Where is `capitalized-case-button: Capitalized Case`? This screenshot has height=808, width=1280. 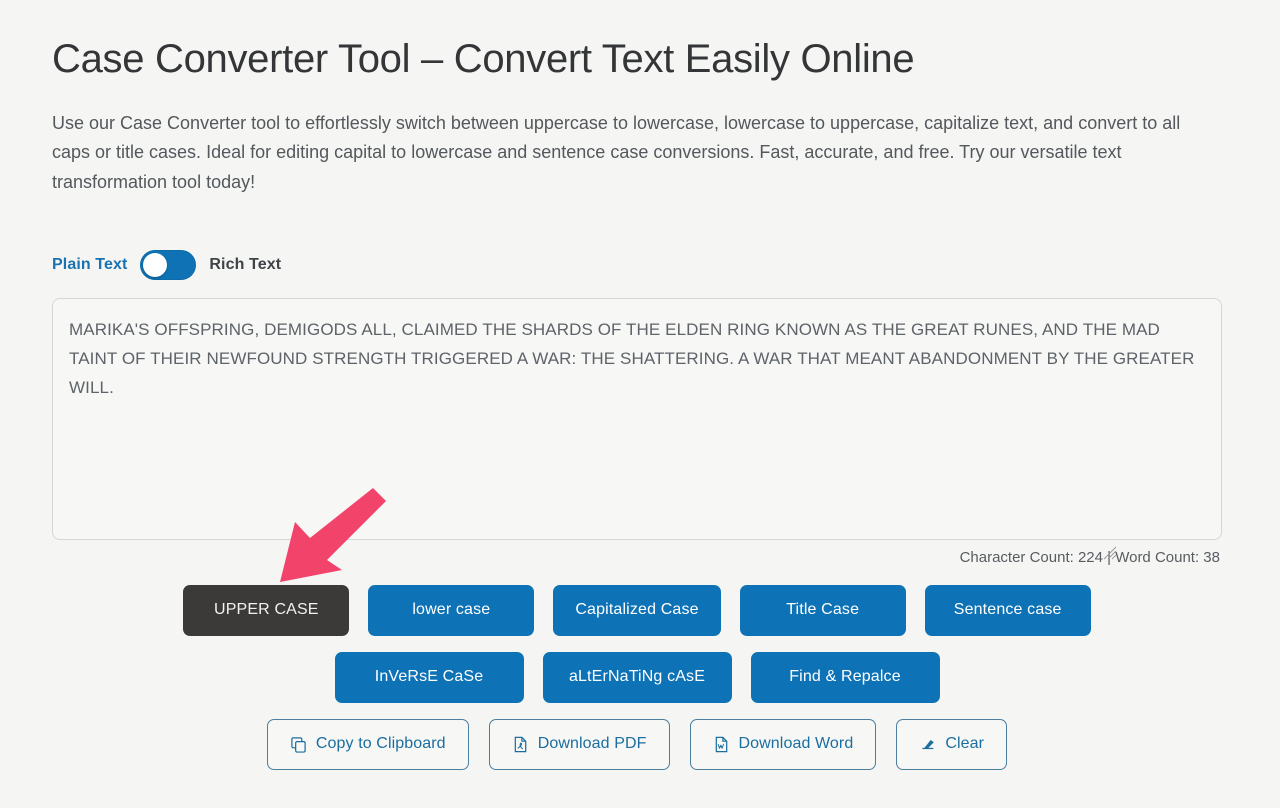
capitalized-case-button: Capitalized Case is located at coordinates (637, 610).